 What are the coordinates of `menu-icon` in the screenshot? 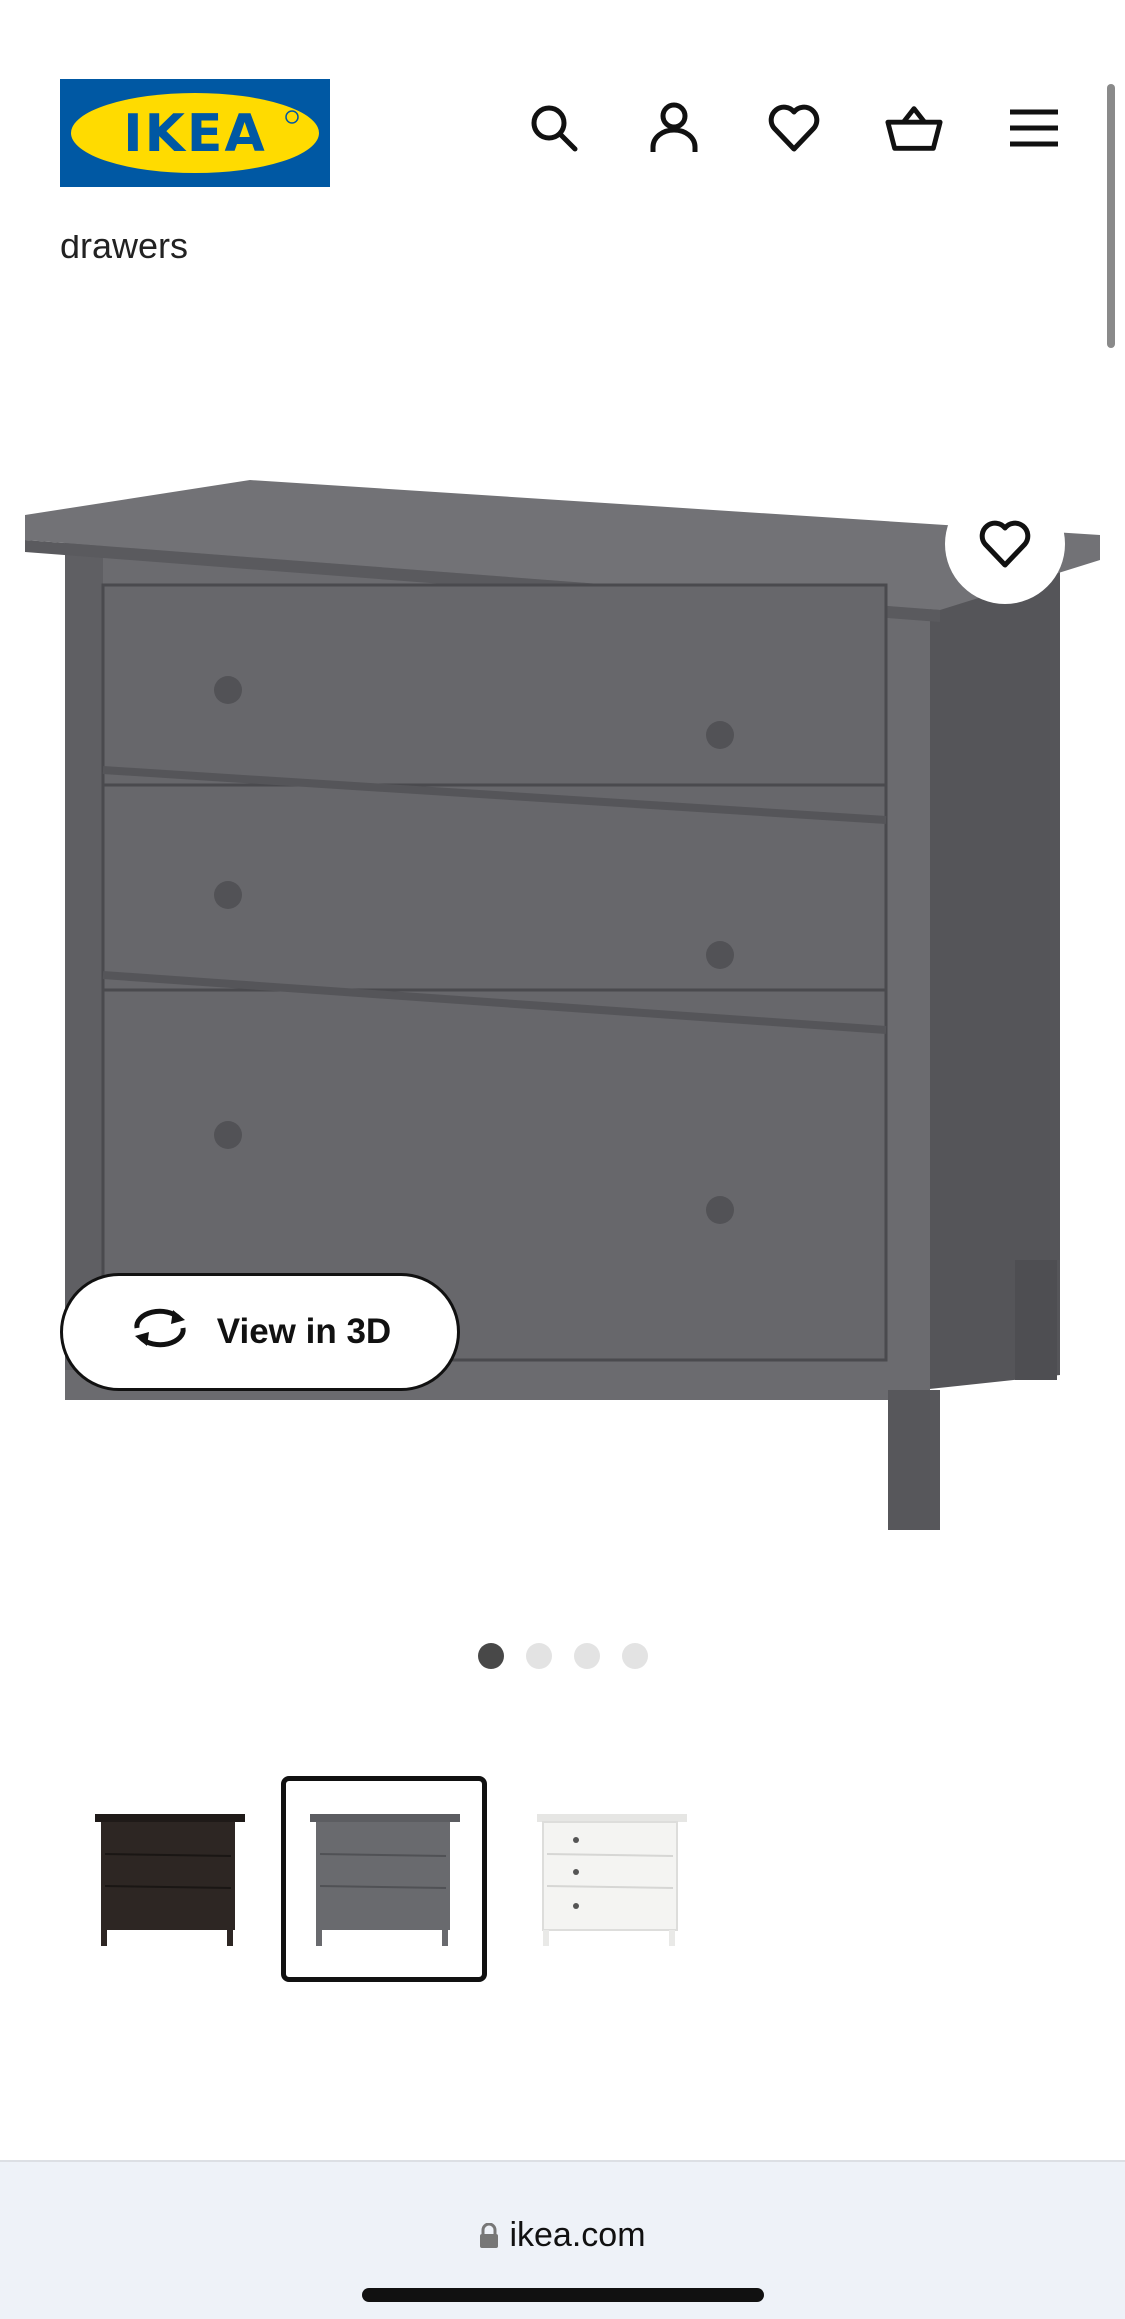 It's located at (1034, 128).